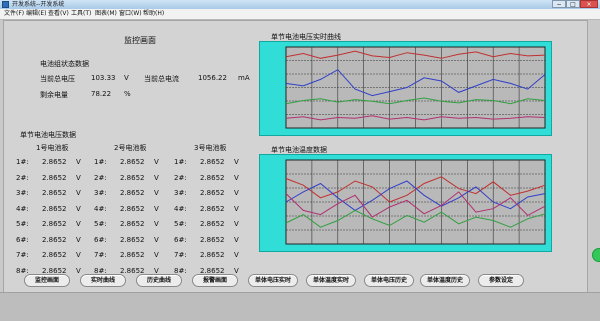 This screenshot has width=600, height=321. What do you see at coordinates (101, 94) in the screenshot?
I see `remaining-value: 78.22` at bounding box center [101, 94].